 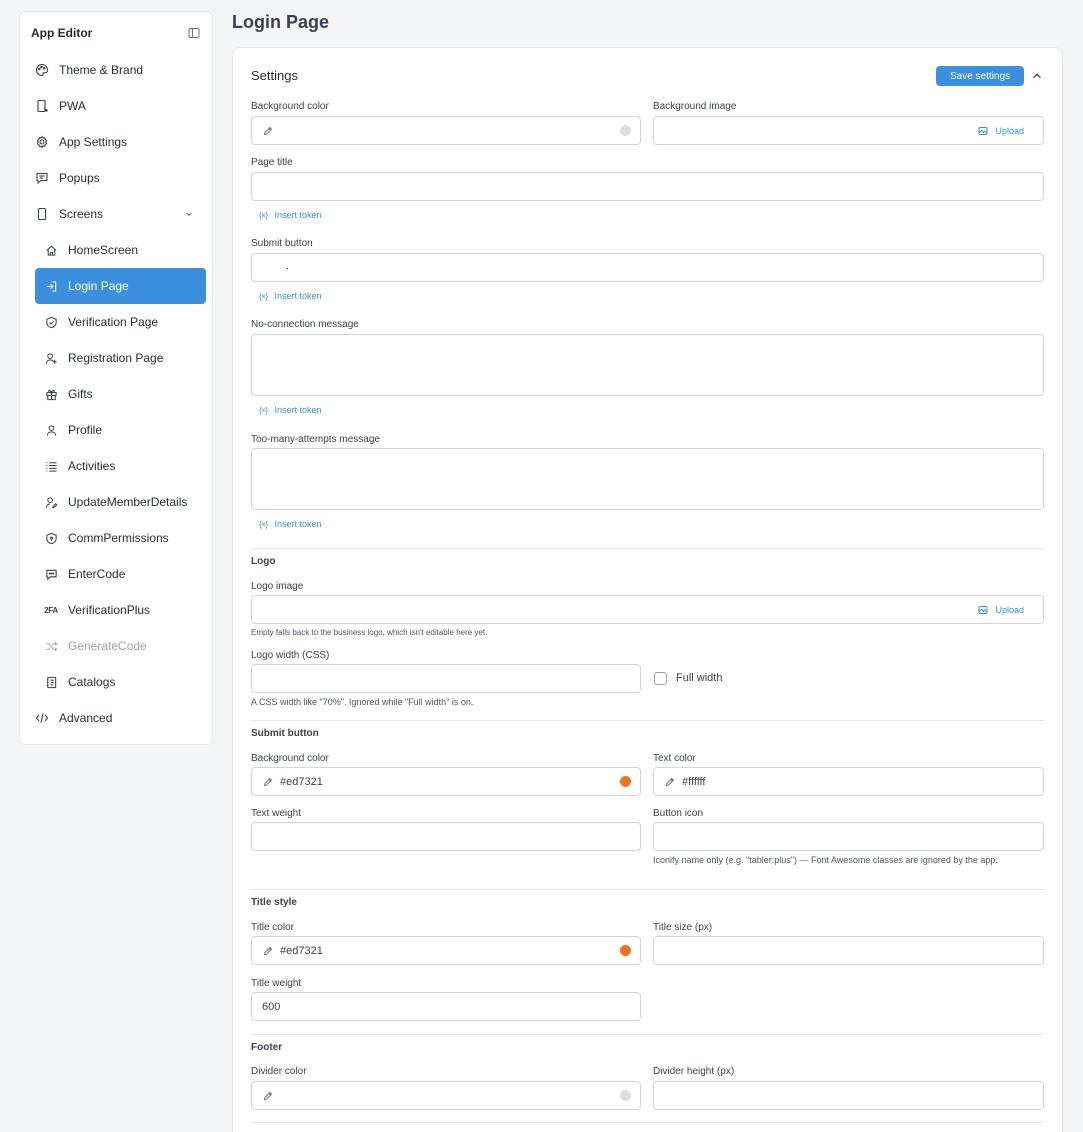 What do you see at coordinates (194, 33) in the screenshot?
I see `sidebar-collapse-icon` at bounding box center [194, 33].